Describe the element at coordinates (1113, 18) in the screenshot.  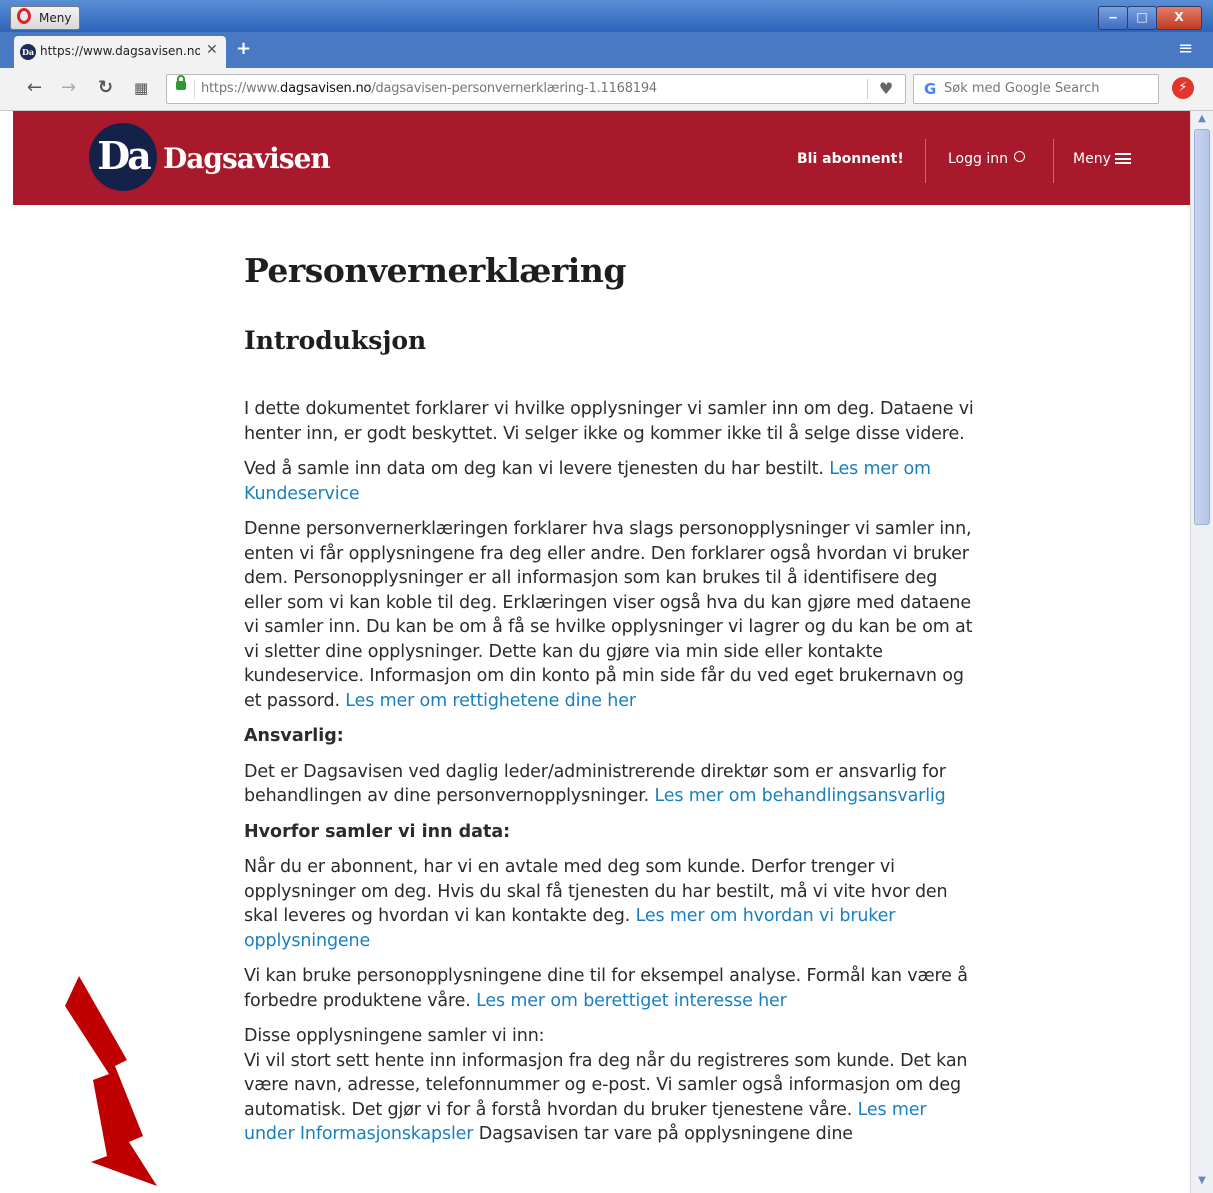
I see `minimize-button: ‒` at that location.